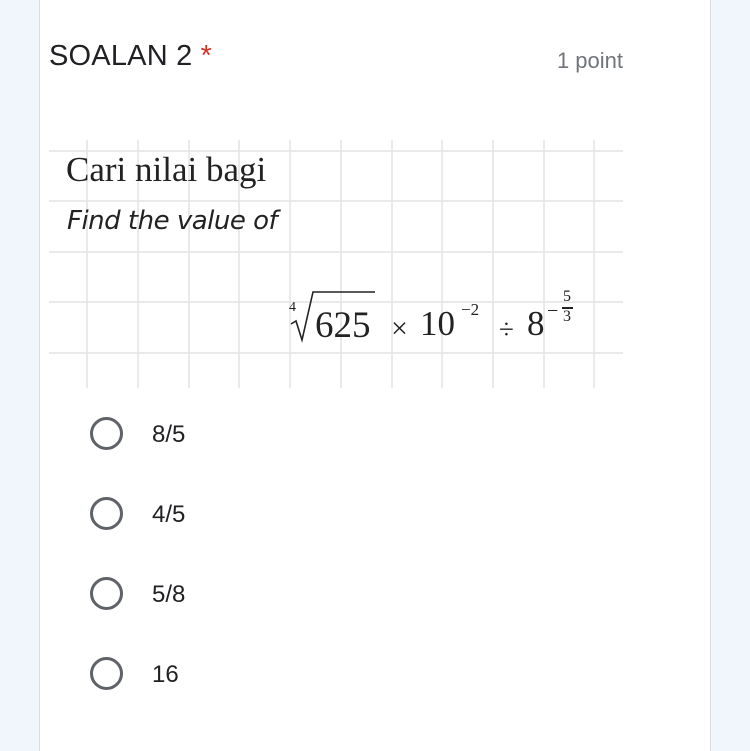 This screenshot has height=751, width=750. I want to click on question-header: SOALAN 2 * 1 point, so click(336, 60).